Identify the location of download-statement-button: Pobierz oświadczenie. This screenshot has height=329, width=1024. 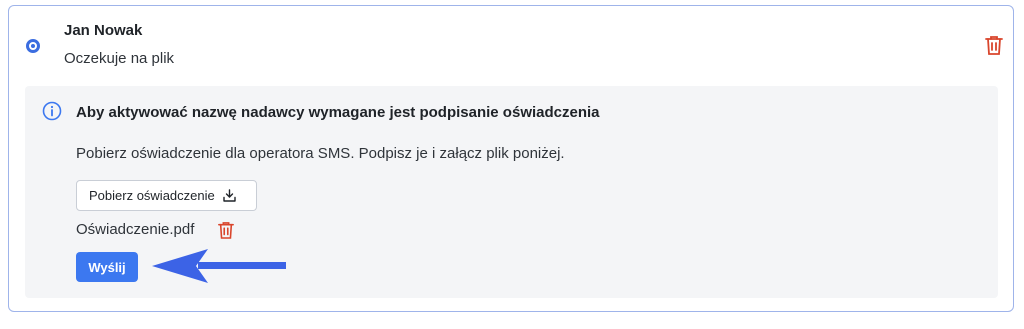
(166, 195).